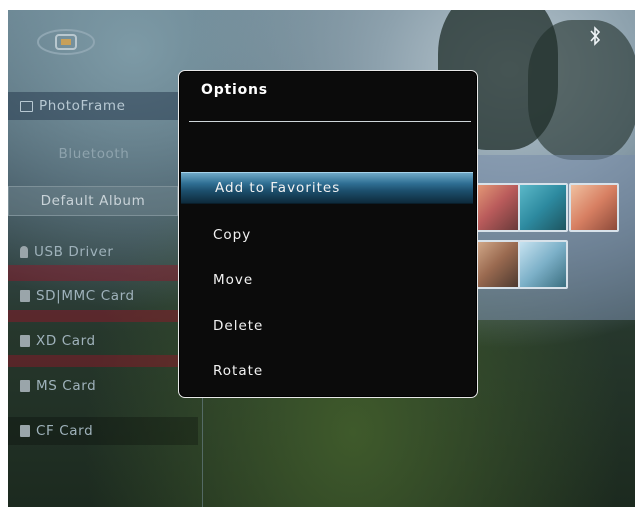  I want to click on menu-item-delete: Delete, so click(328, 326).